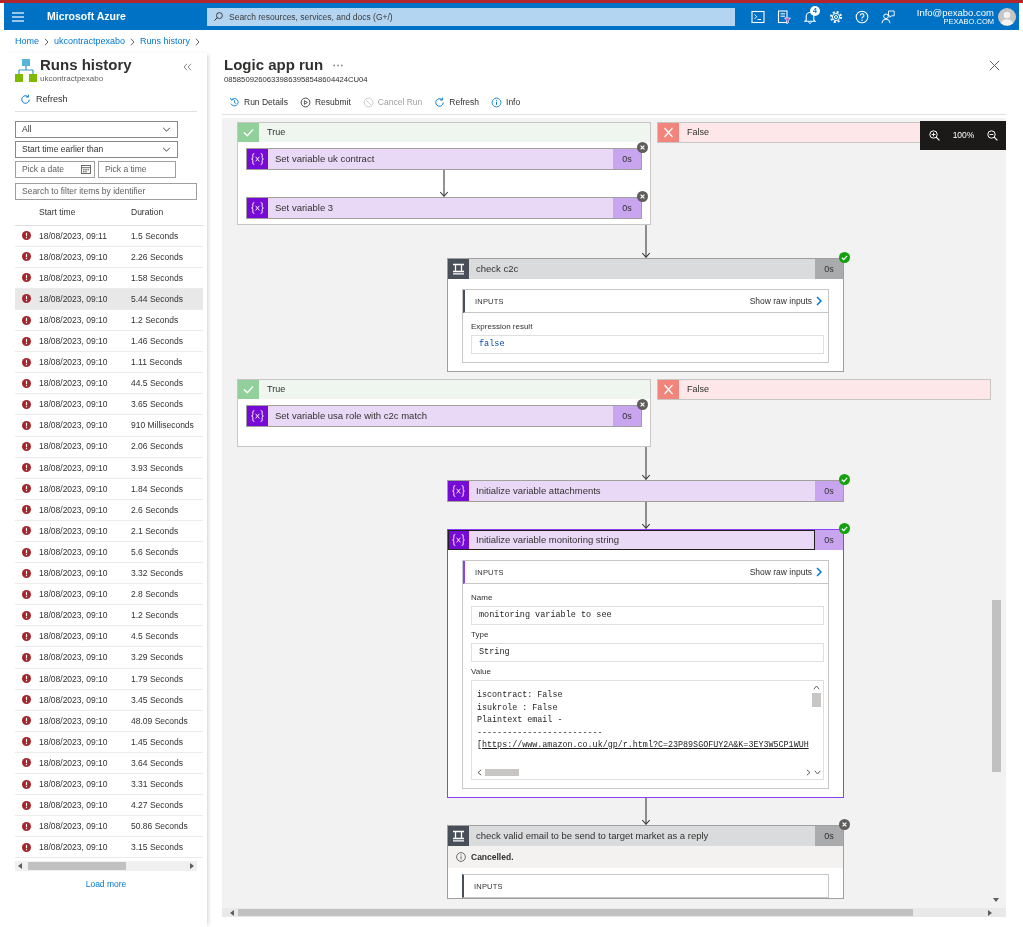  I want to click on load-more-link: Load more, so click(106, 884).